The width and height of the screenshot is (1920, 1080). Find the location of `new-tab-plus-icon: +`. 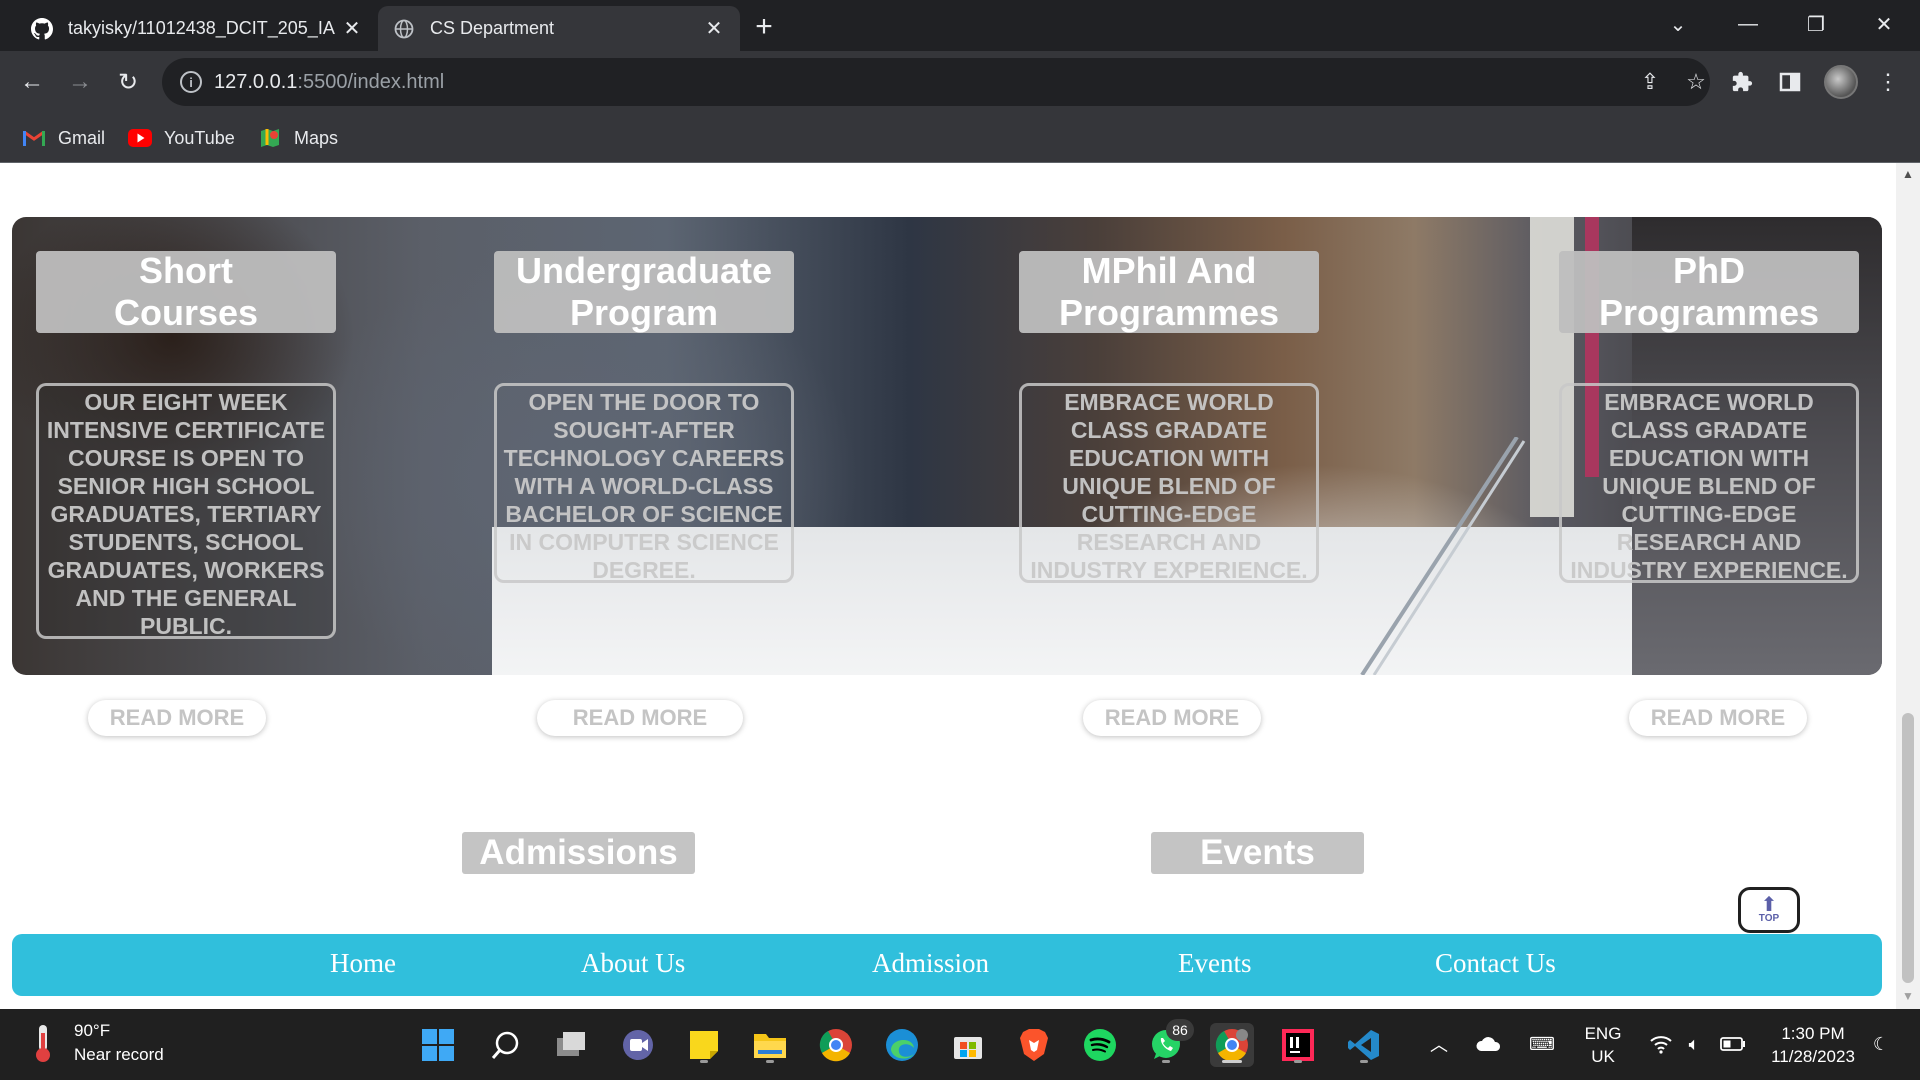

new-tab-plus-icon: + is located at coordinates (764, 28).